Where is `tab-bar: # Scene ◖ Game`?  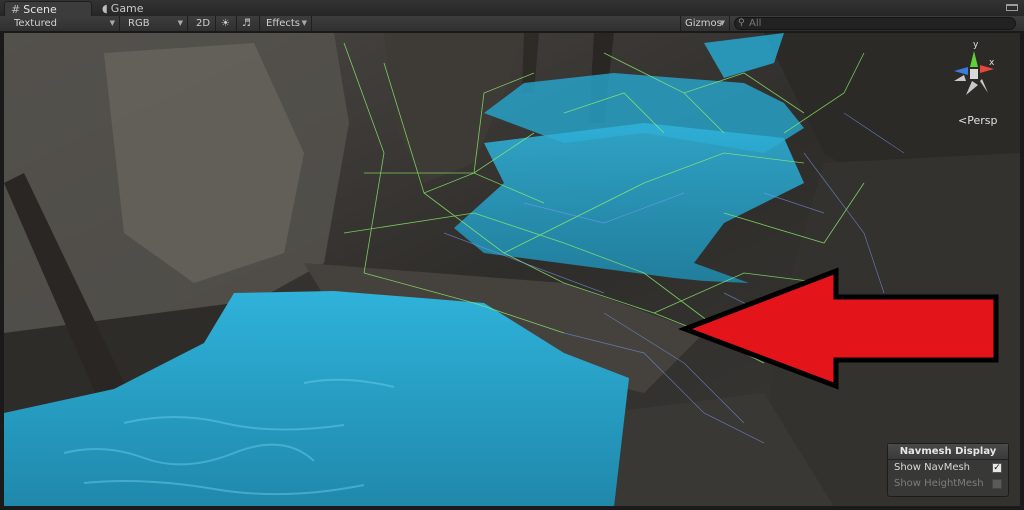 tab-bar: # Scene ◖ Game is located at coordinates (512, 8).